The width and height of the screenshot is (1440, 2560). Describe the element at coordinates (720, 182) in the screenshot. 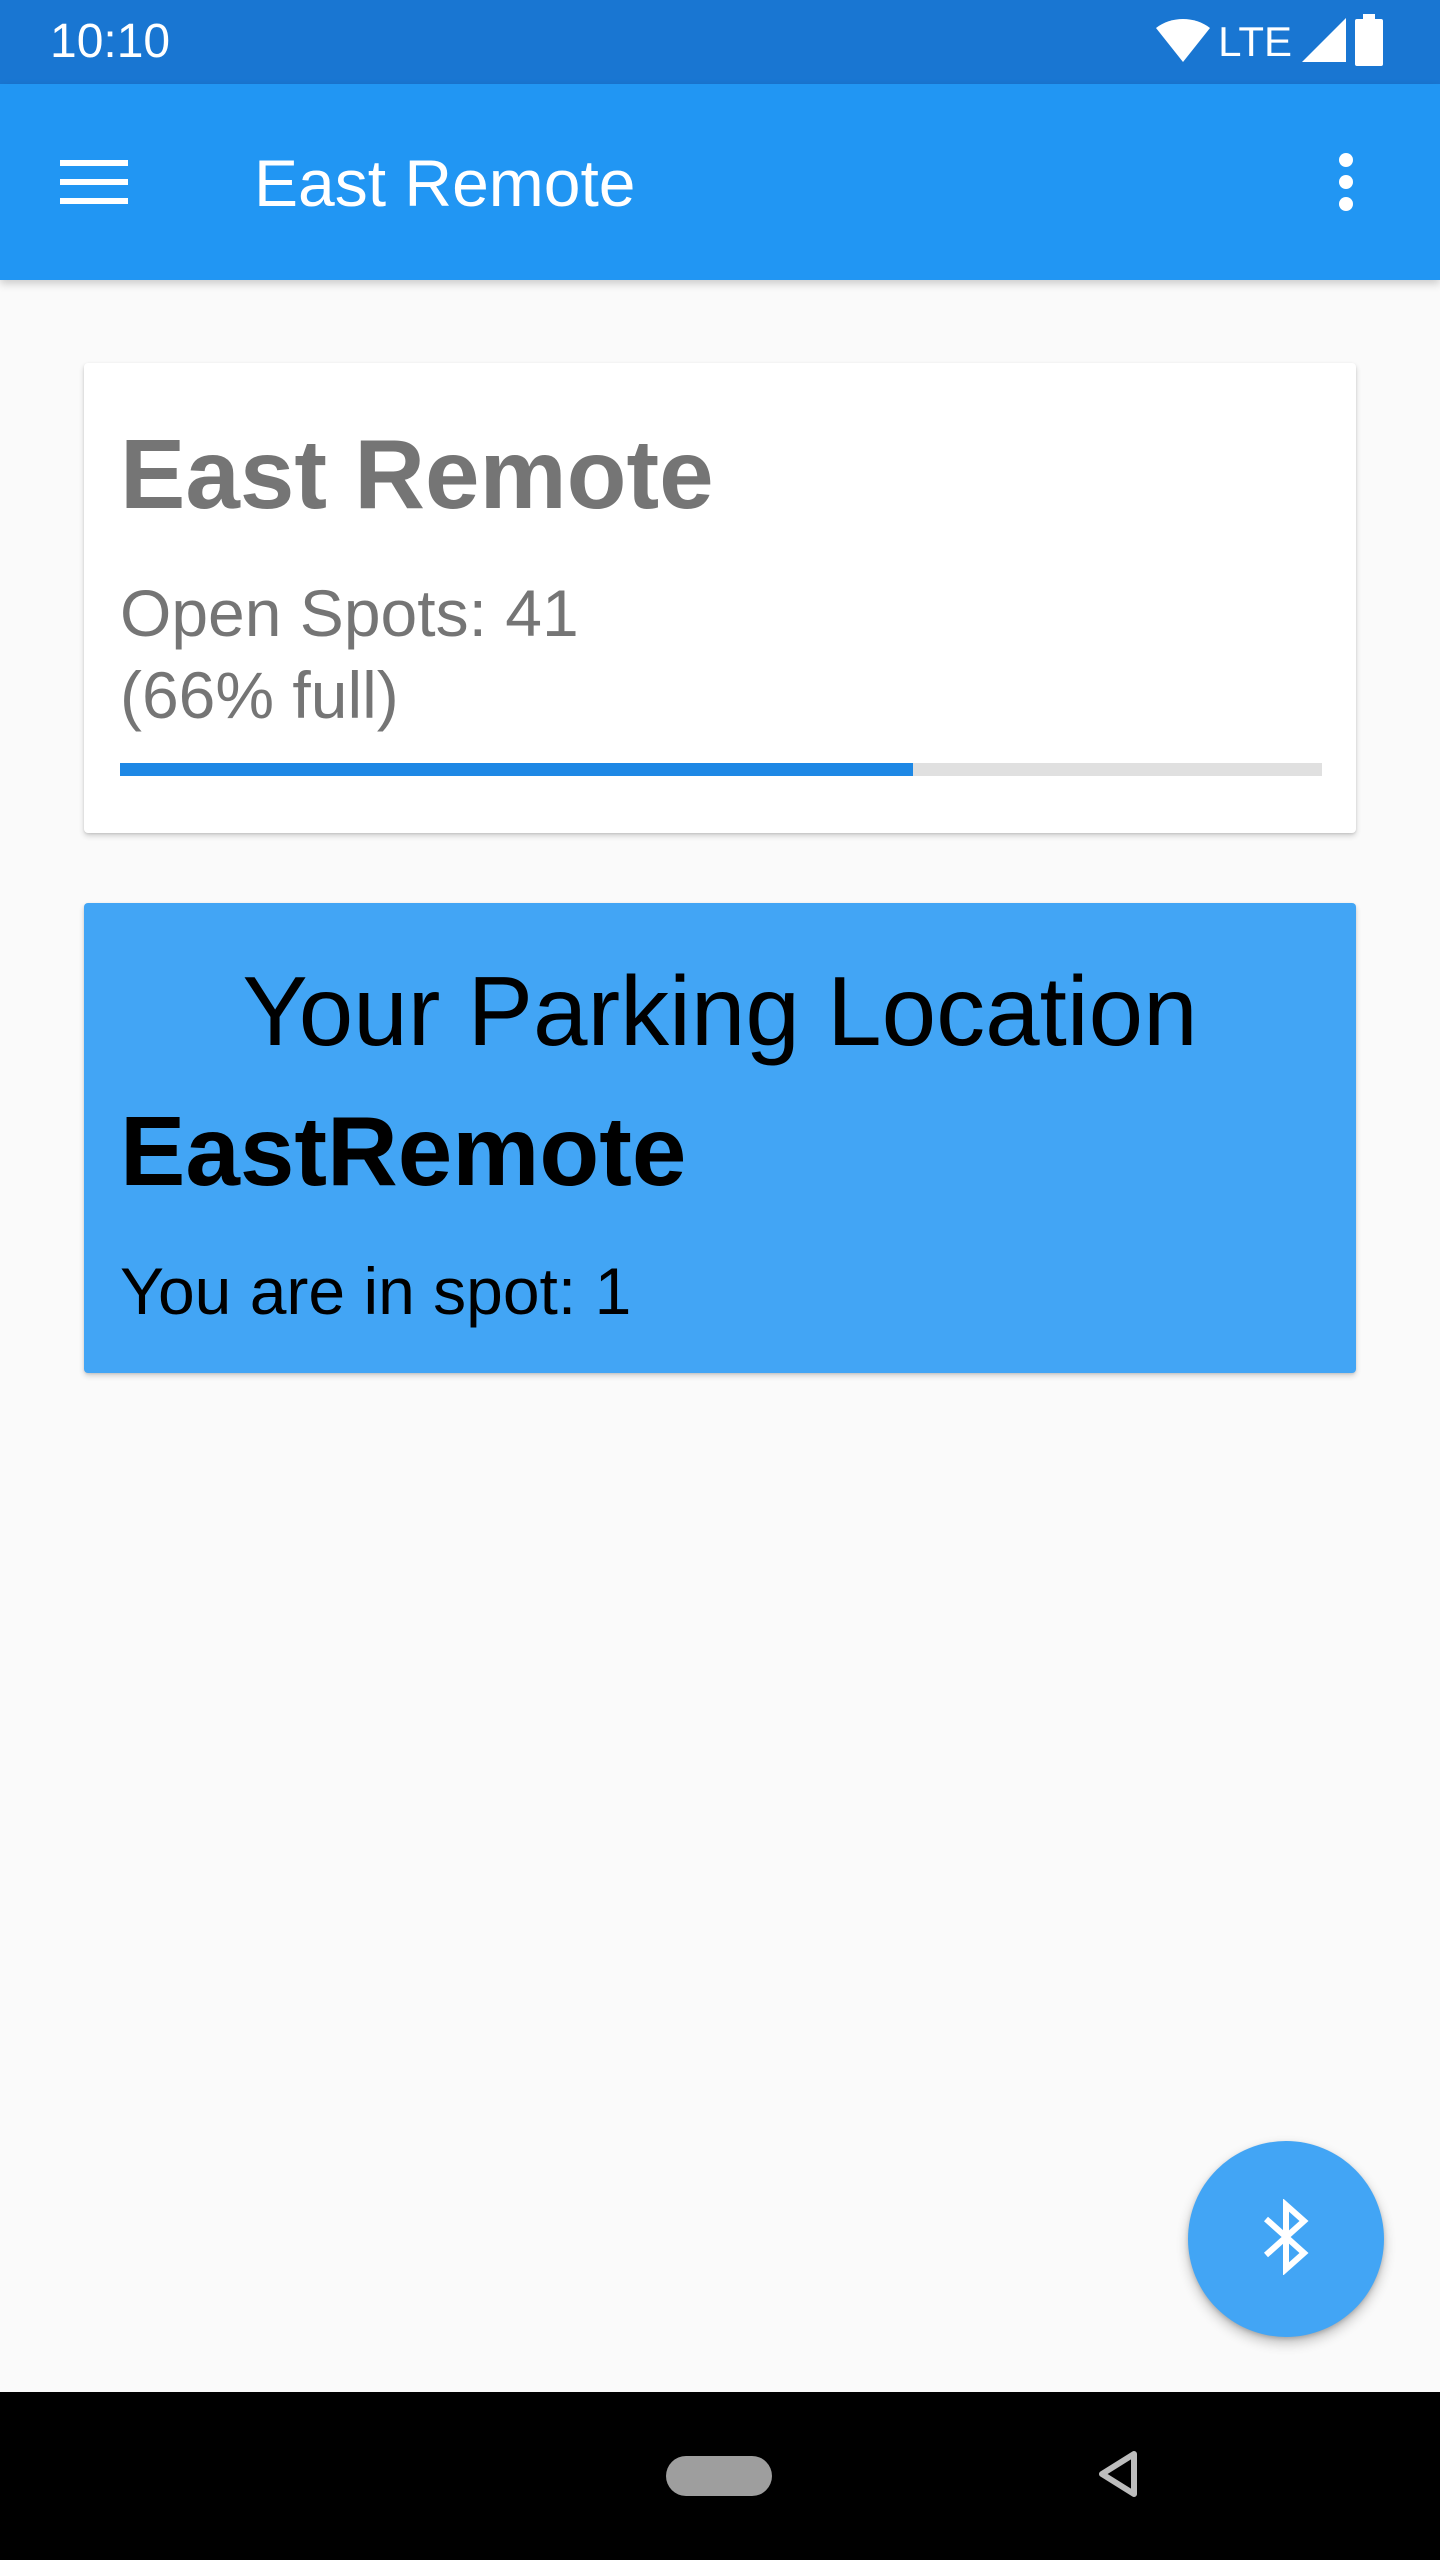

I see `app-bar: East Remote` at that location.